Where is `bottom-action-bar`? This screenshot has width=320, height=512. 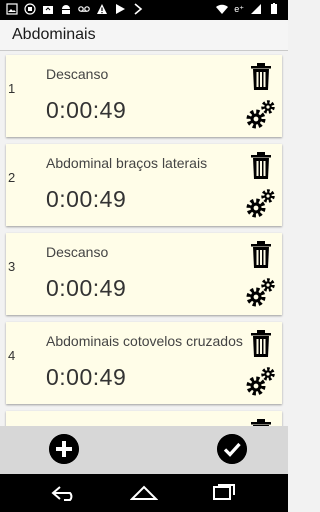
bottom-action-bar is located at coordinates (144, 450).